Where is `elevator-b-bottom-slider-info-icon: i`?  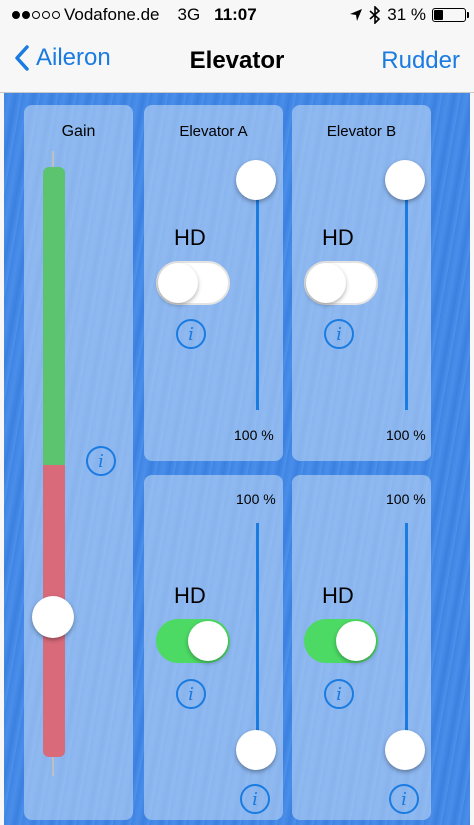 elevator-b-bottom-slider-info-icon: i is located at coordinates (404, 799).